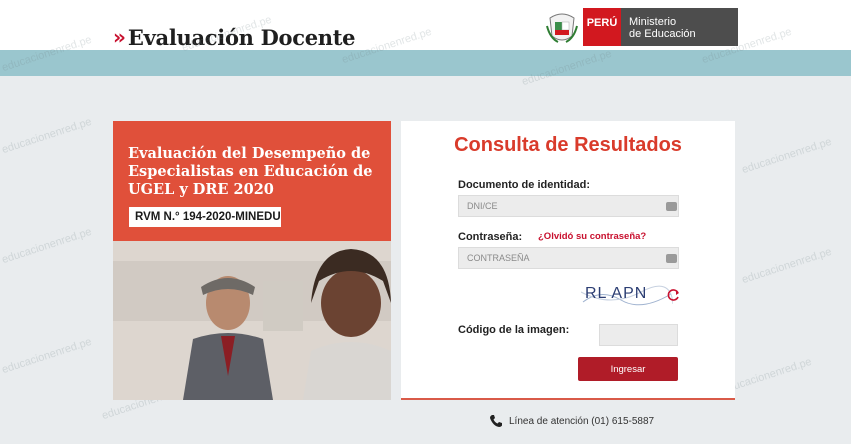 The width and height of the screenshot is (851, 444). I want to click on forgot-password-link: ¿Olvidó su contraseña?, so click(592, 236).